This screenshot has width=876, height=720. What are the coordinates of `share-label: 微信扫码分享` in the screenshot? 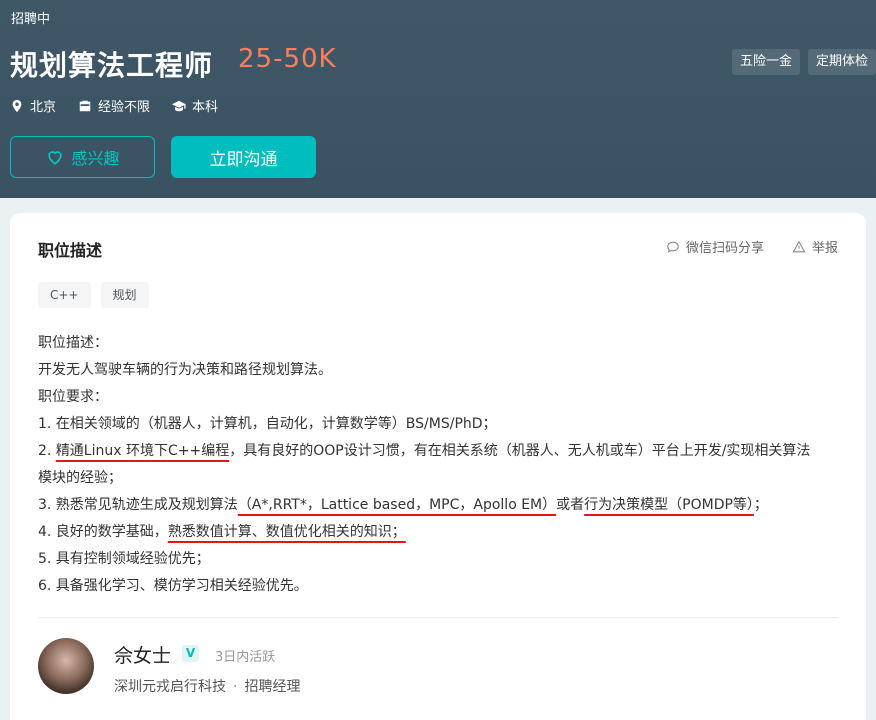 It's located at (724, 248).